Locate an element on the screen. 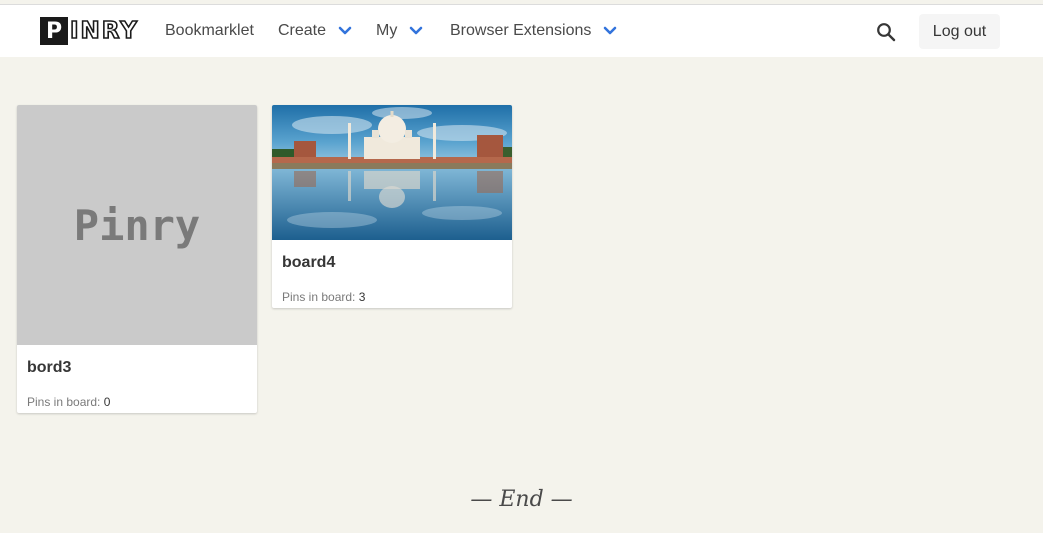 The image size is (1043, 533). nav-create-dropdown: Create is located at coordinates (315, 31).